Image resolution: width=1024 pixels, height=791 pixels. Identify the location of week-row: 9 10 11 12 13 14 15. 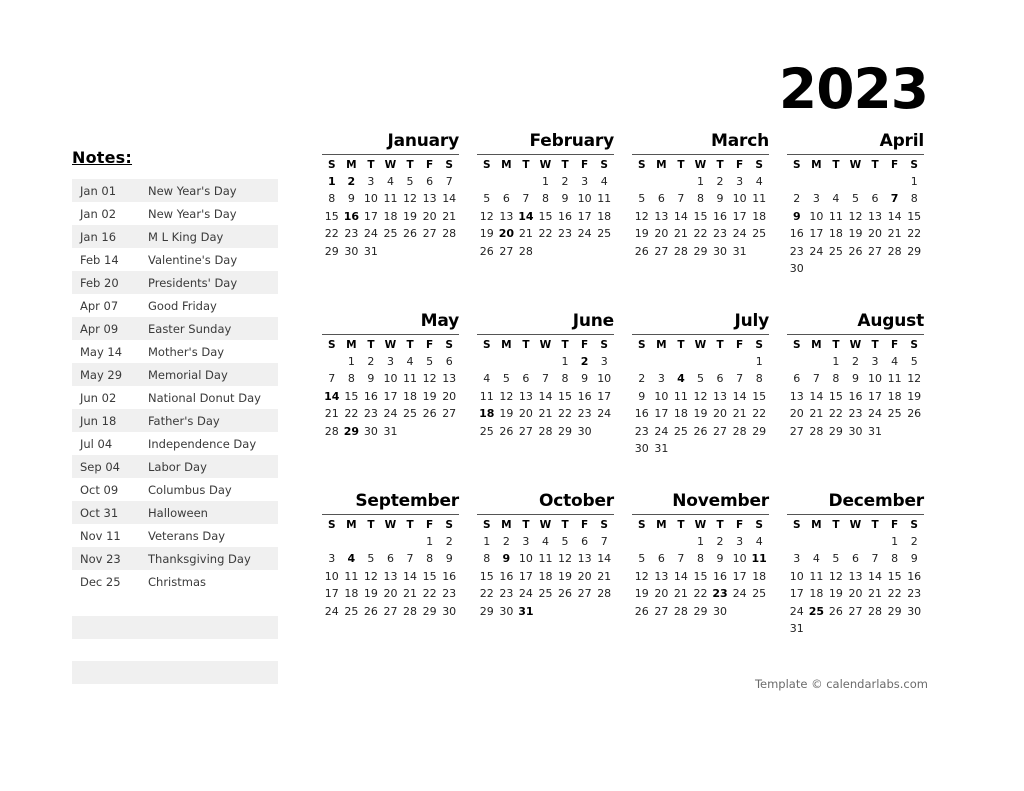
(855, 217).